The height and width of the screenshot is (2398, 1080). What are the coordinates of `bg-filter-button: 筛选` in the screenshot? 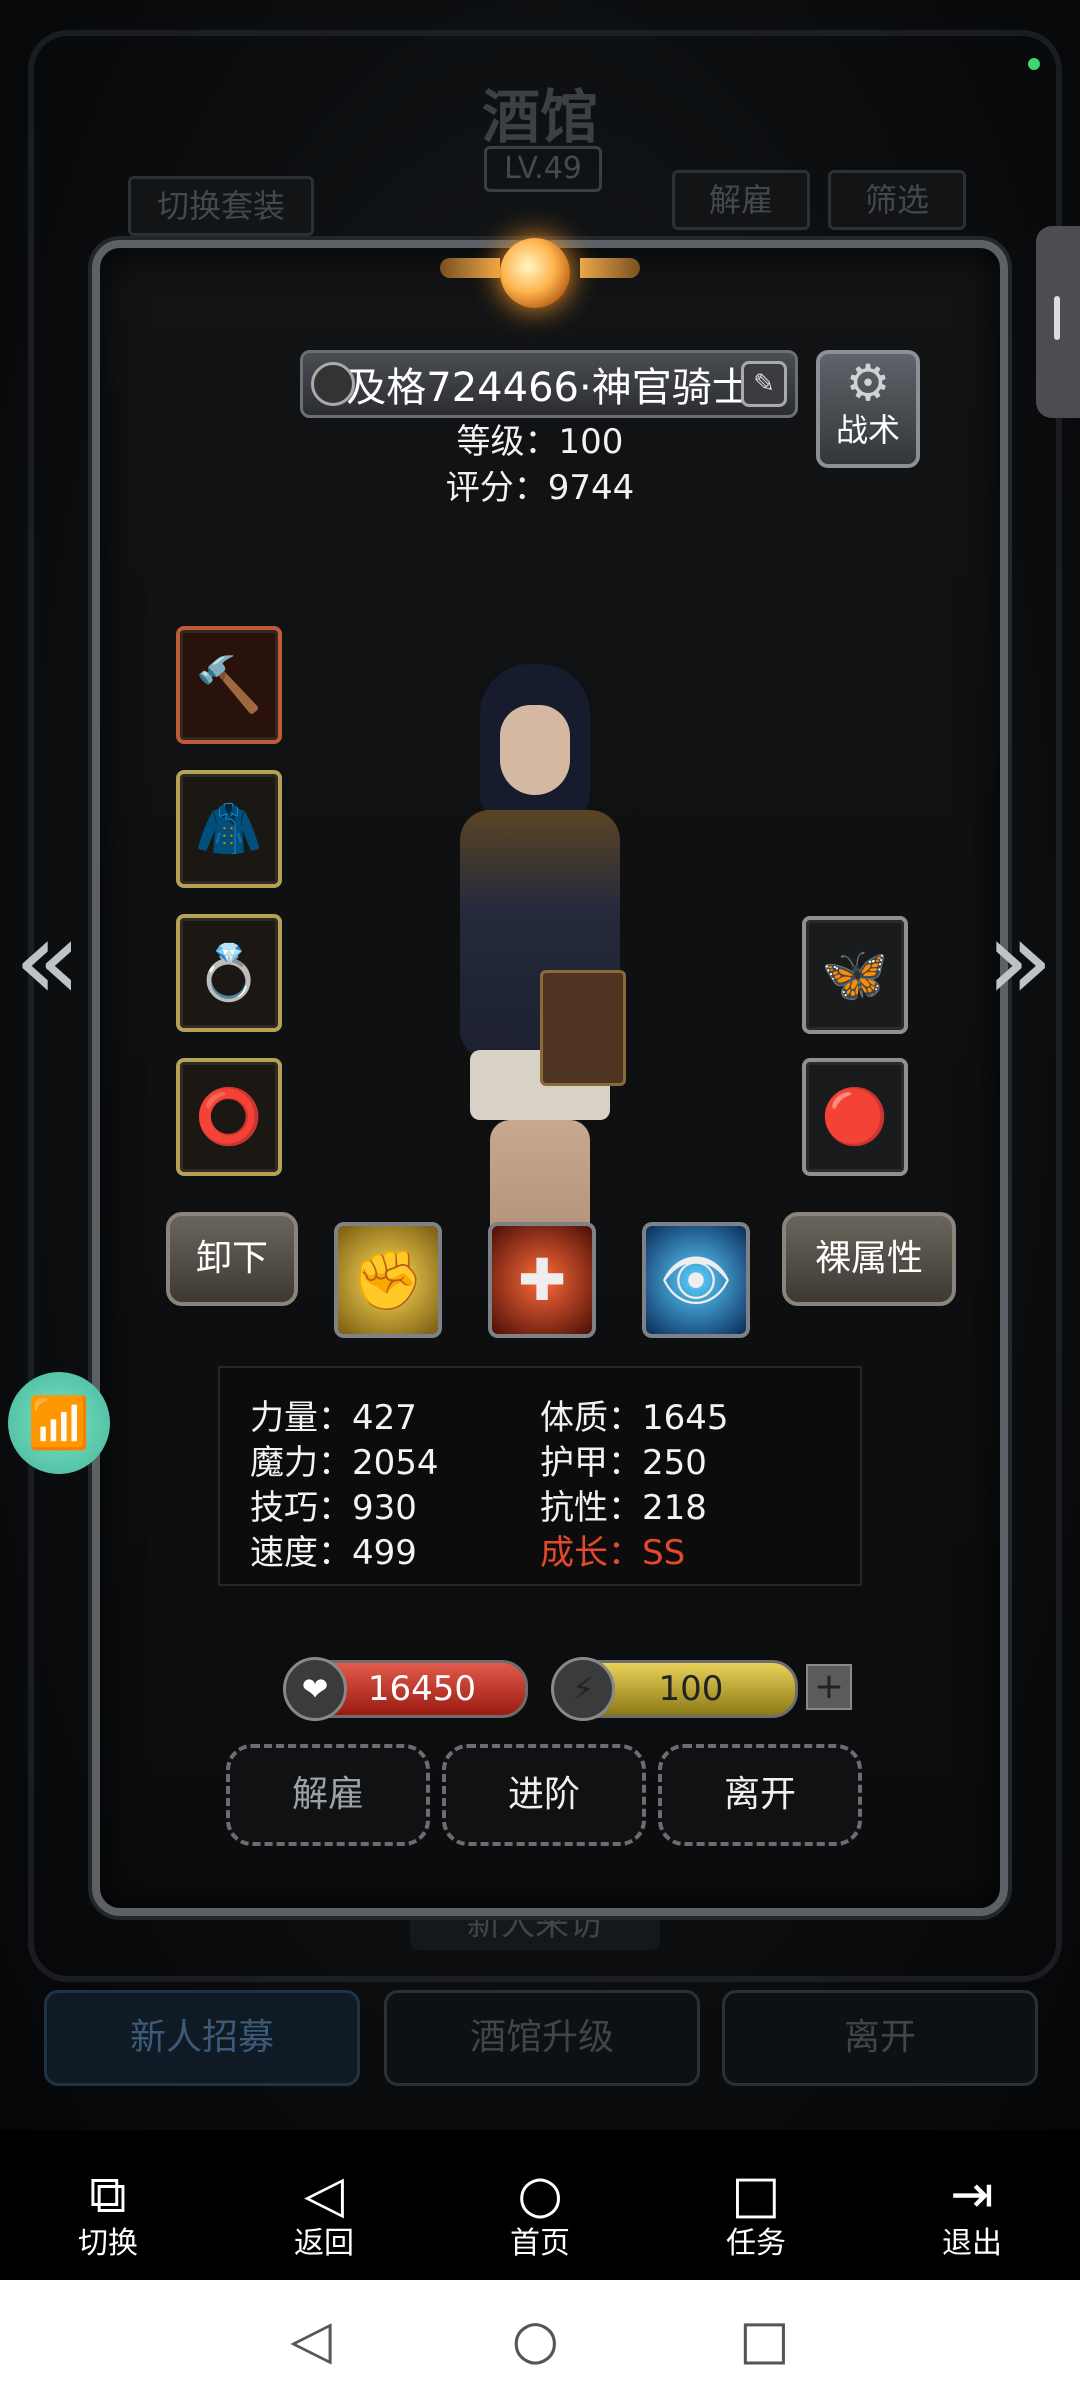 It's located at (897, 200).